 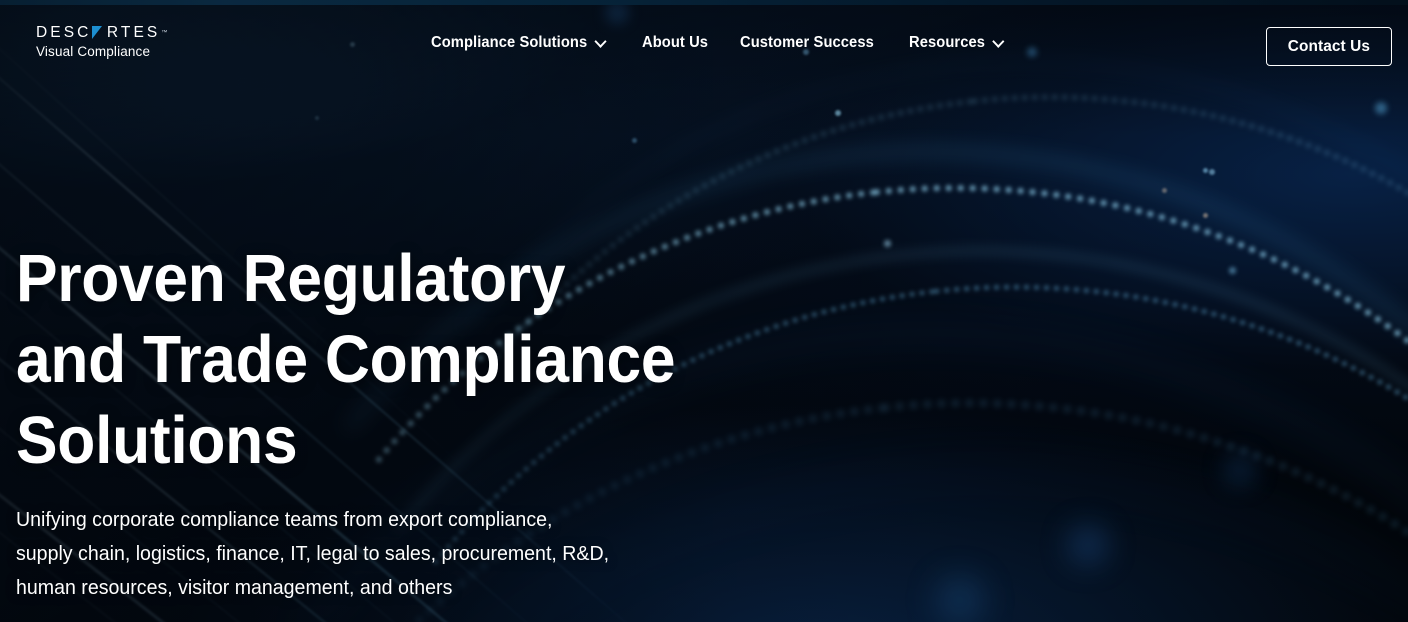 I want to click on brand-logo: DESC RTES ™ Visual Compliance, so click(x=116, y=41).